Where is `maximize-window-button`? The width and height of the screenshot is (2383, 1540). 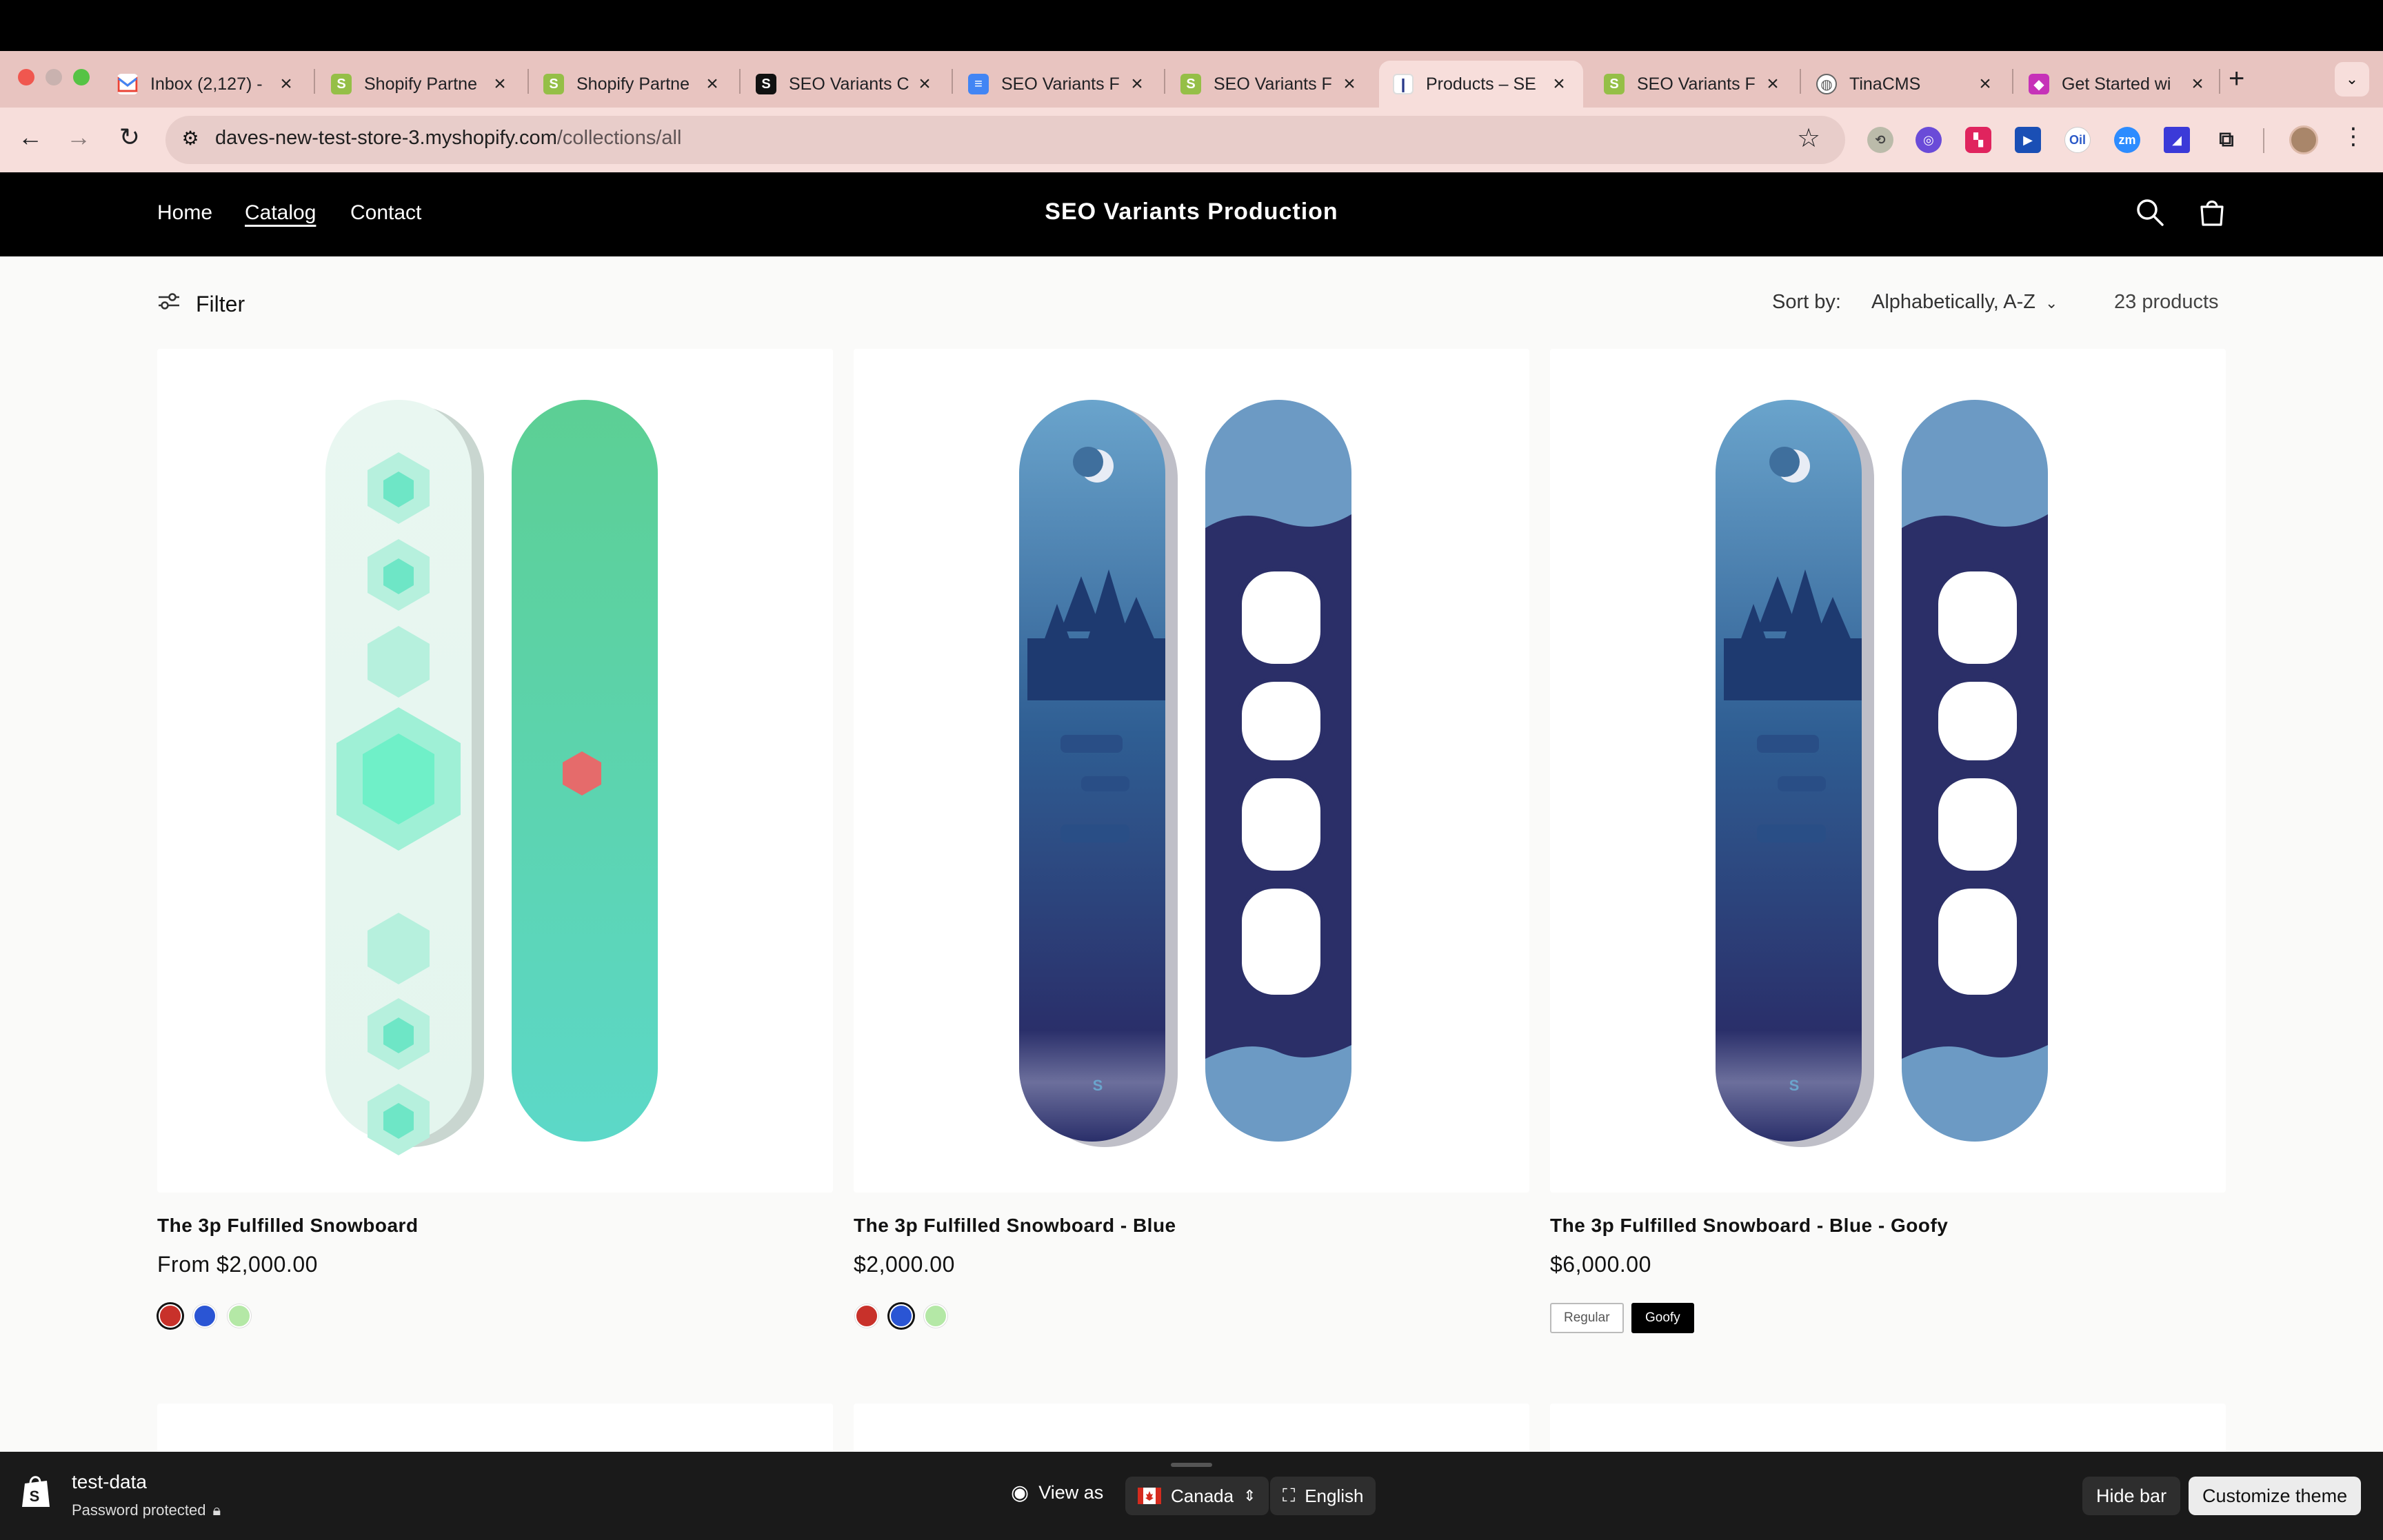
maximize-window-button is located at coordinates (81, 77).